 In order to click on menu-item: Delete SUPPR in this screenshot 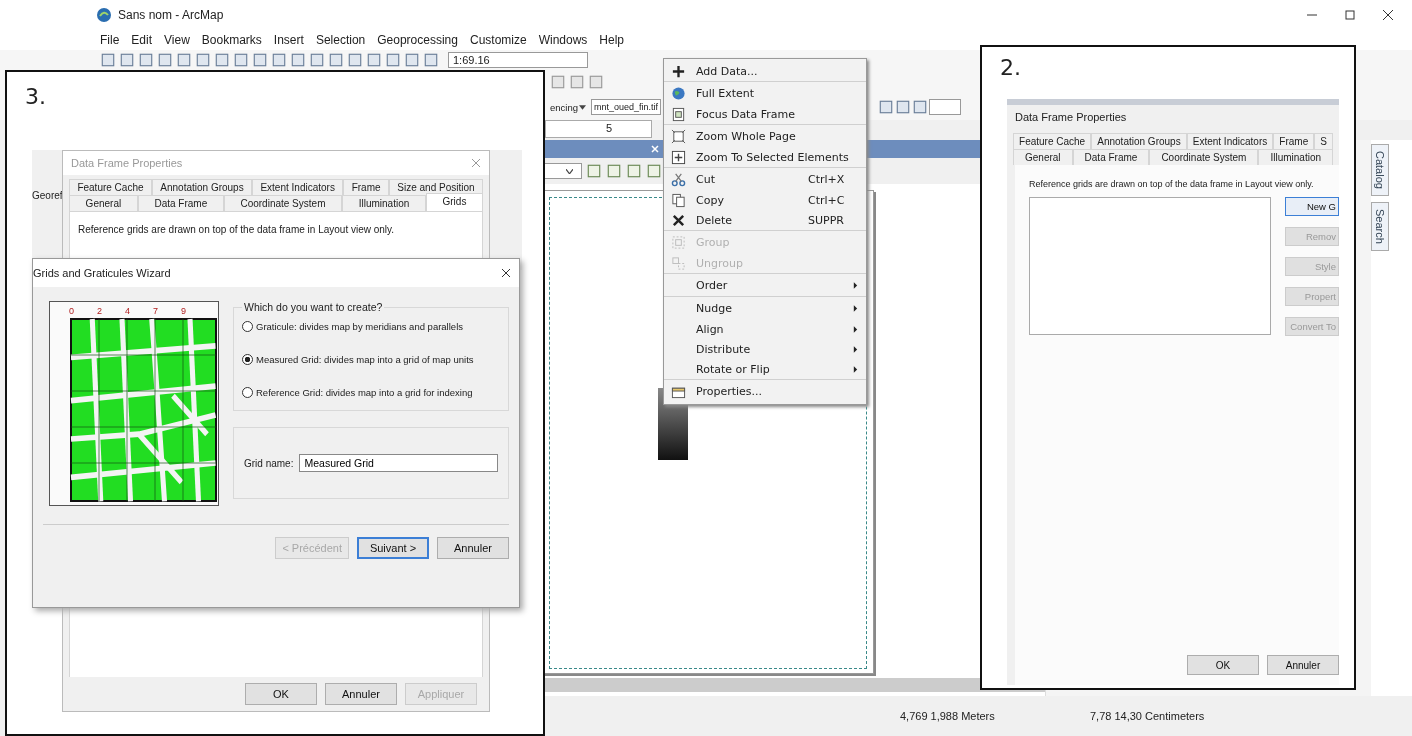, I will do `click(765, 220)`.